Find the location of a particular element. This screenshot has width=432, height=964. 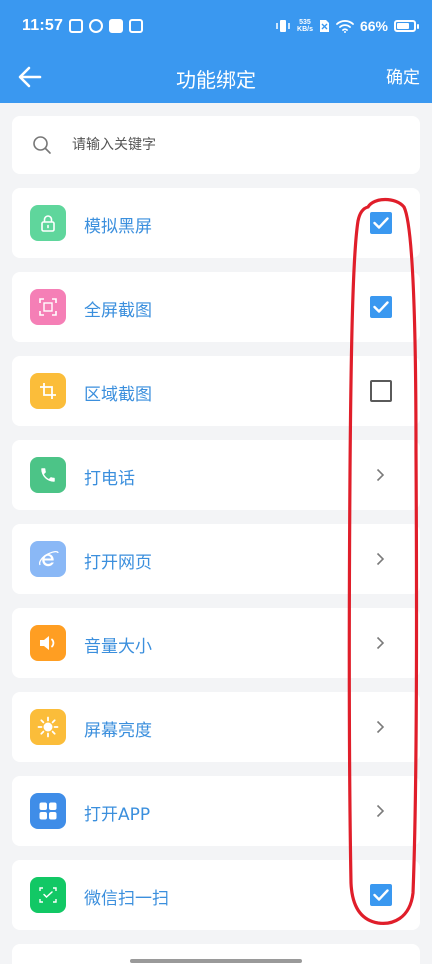

list-item-label: 模拟黑屏 is located at coordinates (118, 227).